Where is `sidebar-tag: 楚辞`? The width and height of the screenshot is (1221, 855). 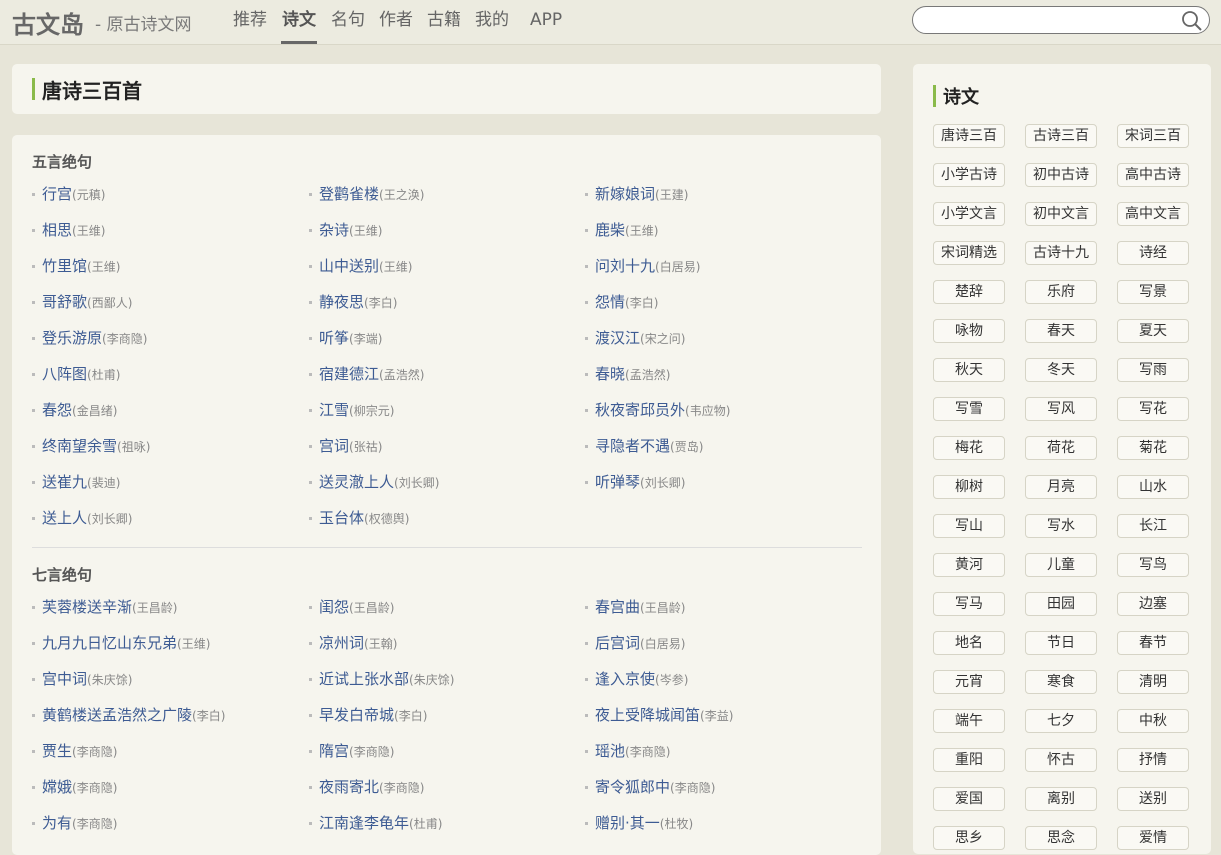
sidebar-tag: 楚辞 is located at coordinates (969, 292).